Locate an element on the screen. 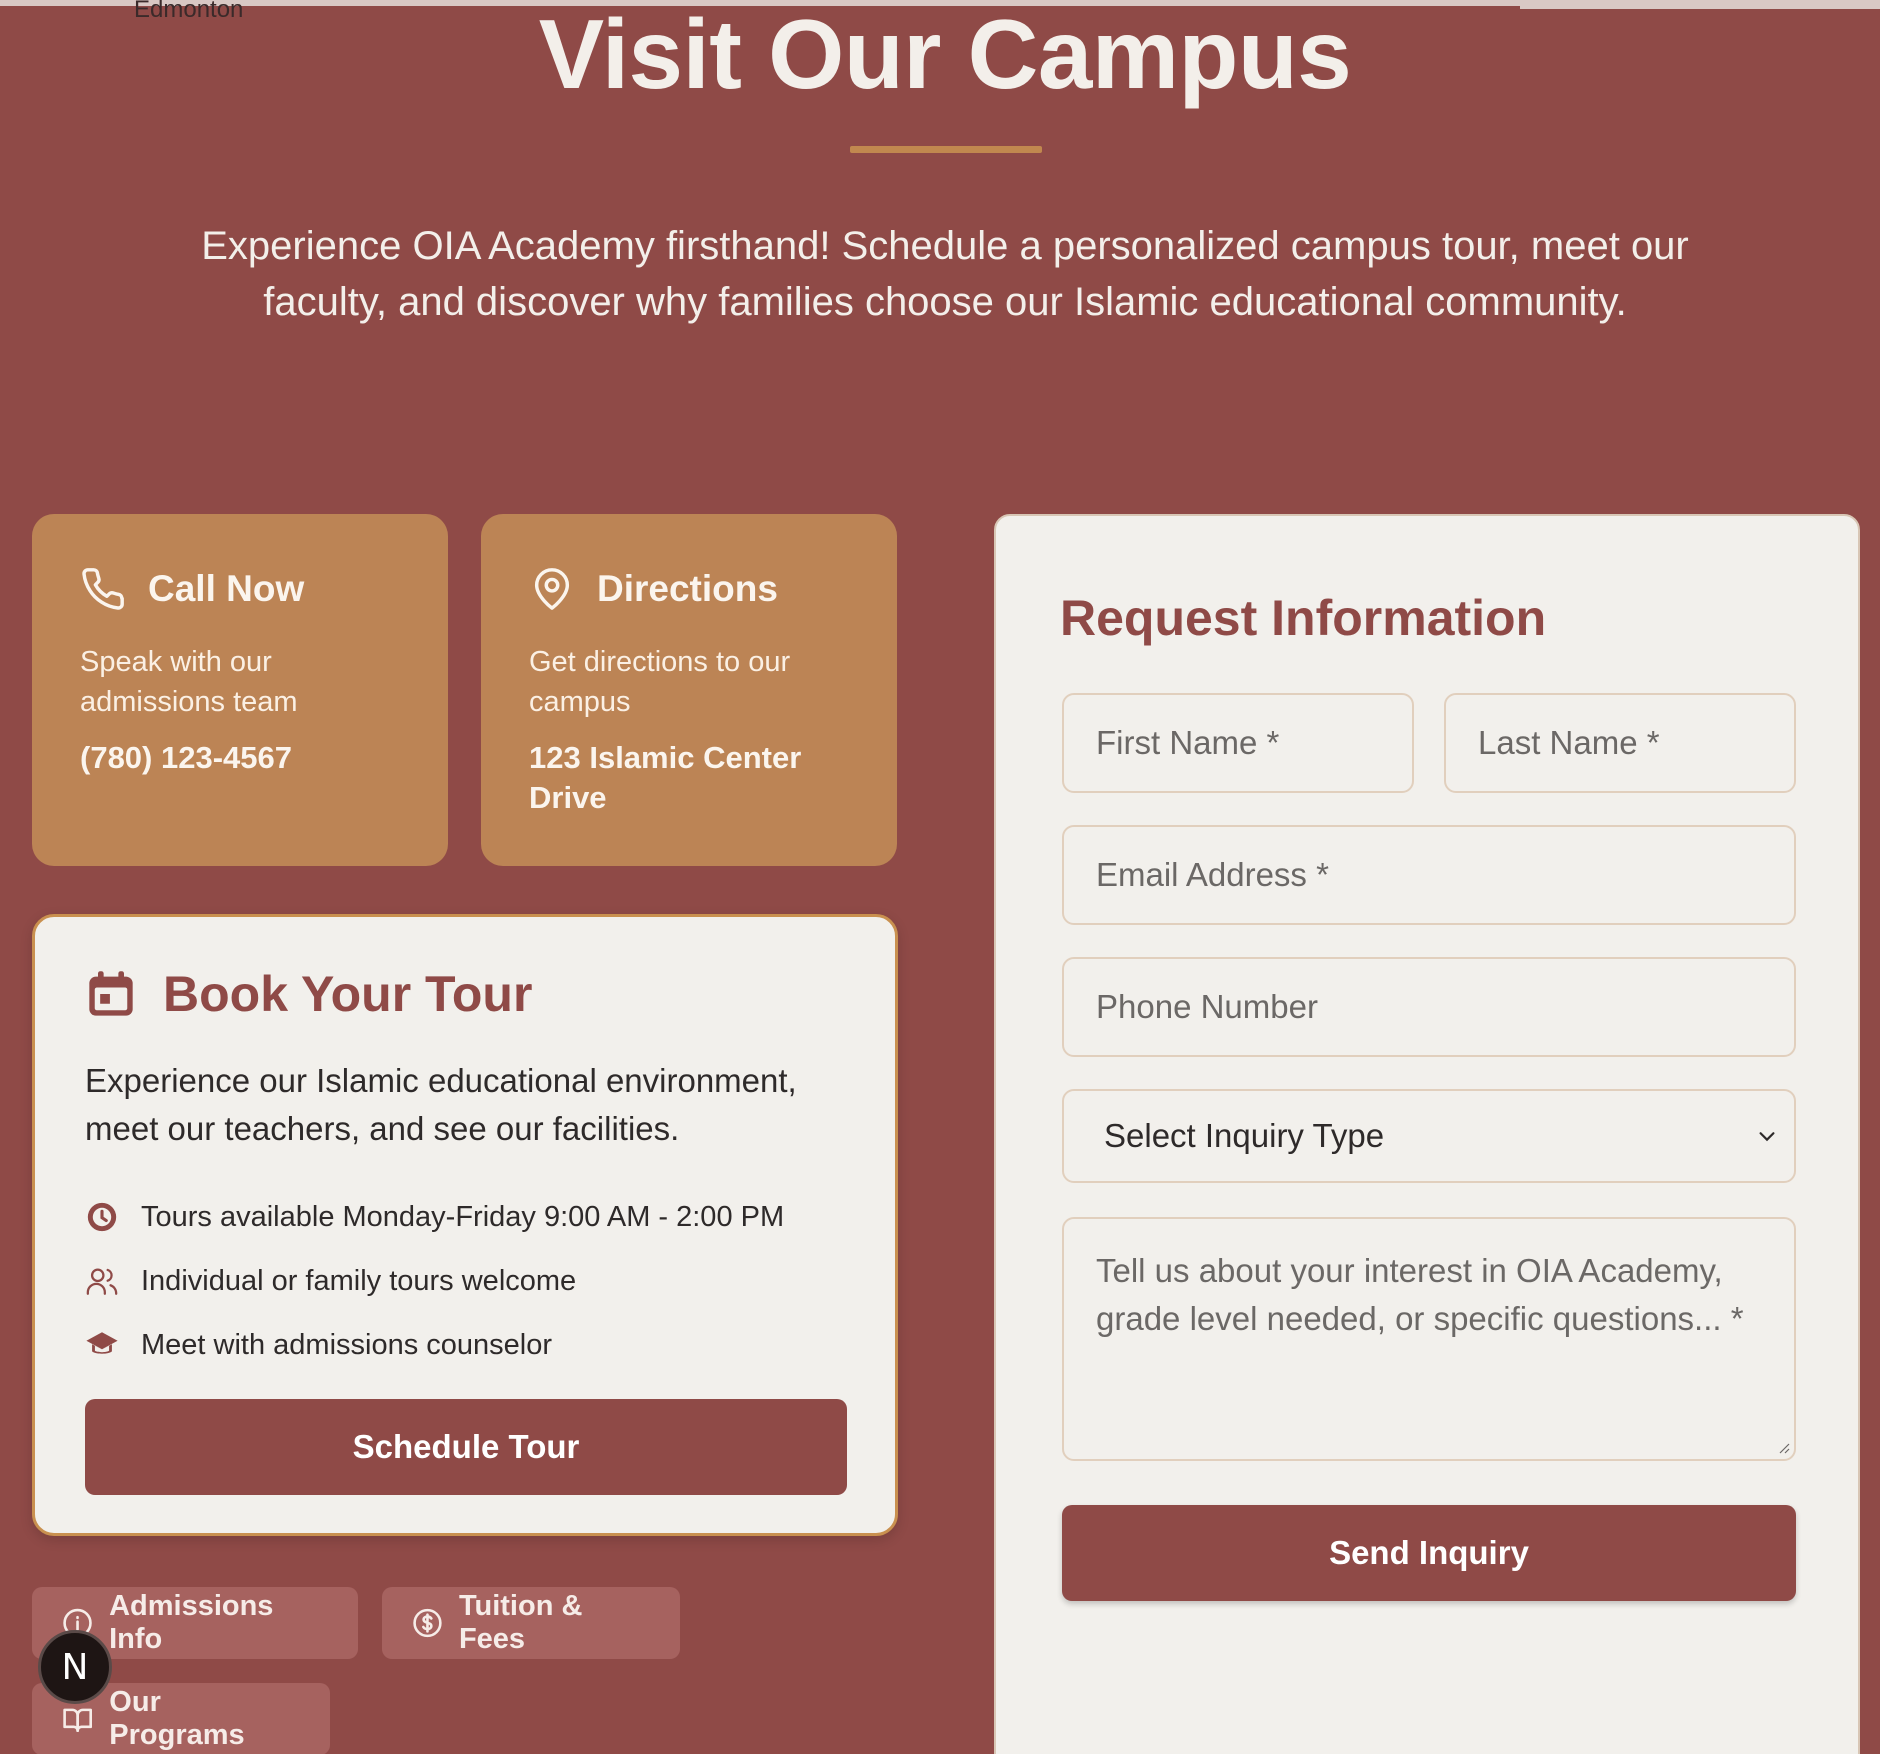 Image resolution: width=1880 pixels, height=1754 pixels. dev-tools-badge: N is located at coordinates (75, 1667).